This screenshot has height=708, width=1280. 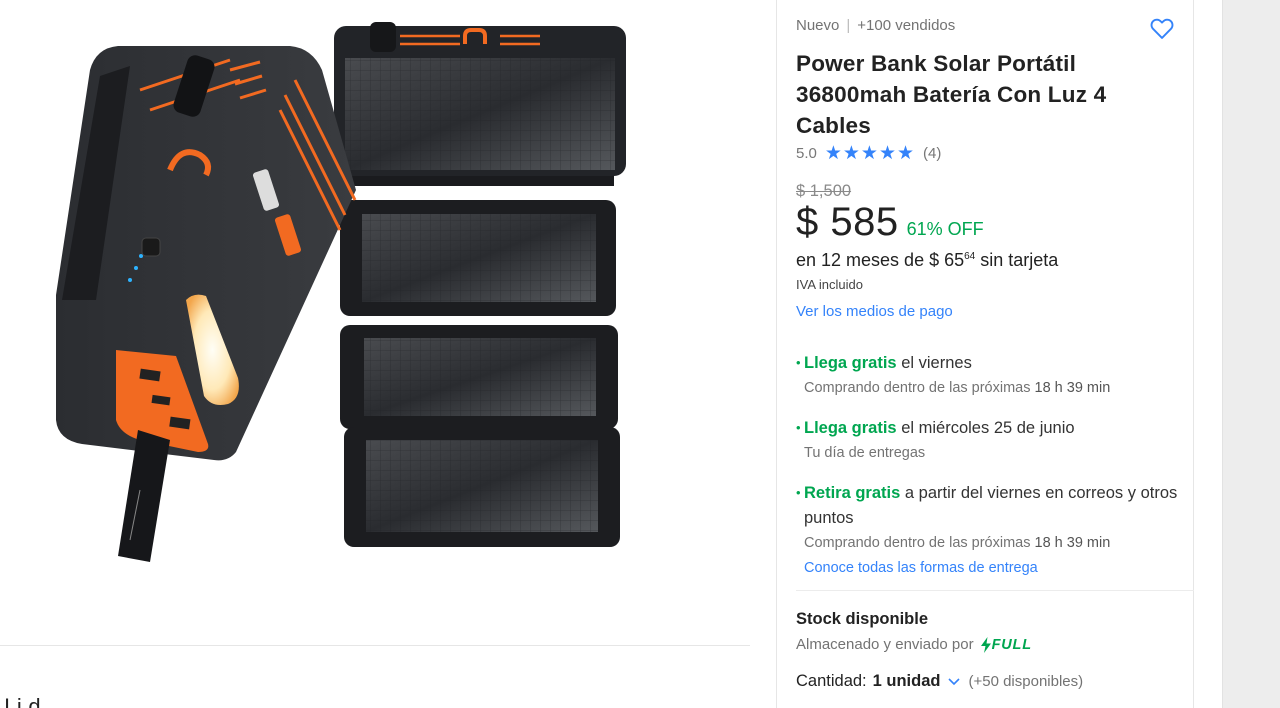 What do you see at coordinates (818, 25) in the screenshot?
I see `condition-label: Nuevo` at bounding box center [818, 25].